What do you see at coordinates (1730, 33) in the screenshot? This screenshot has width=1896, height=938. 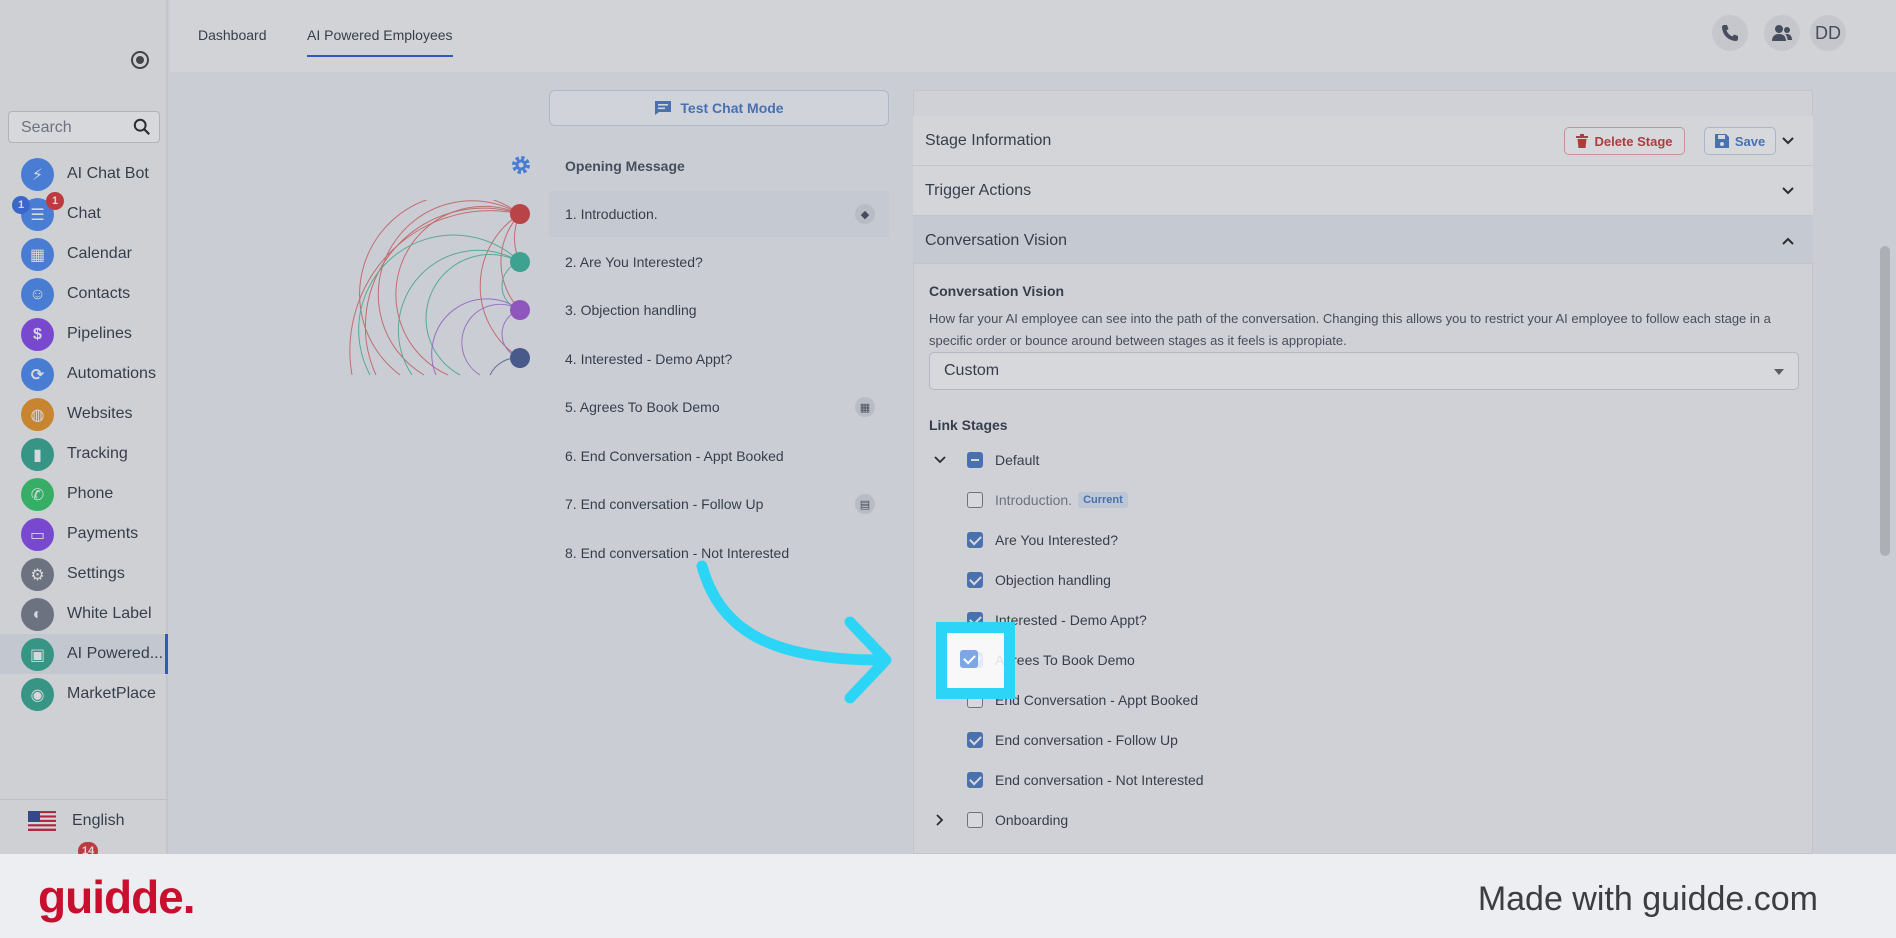 I see `phone-button` at bounding box center [1730, 33].